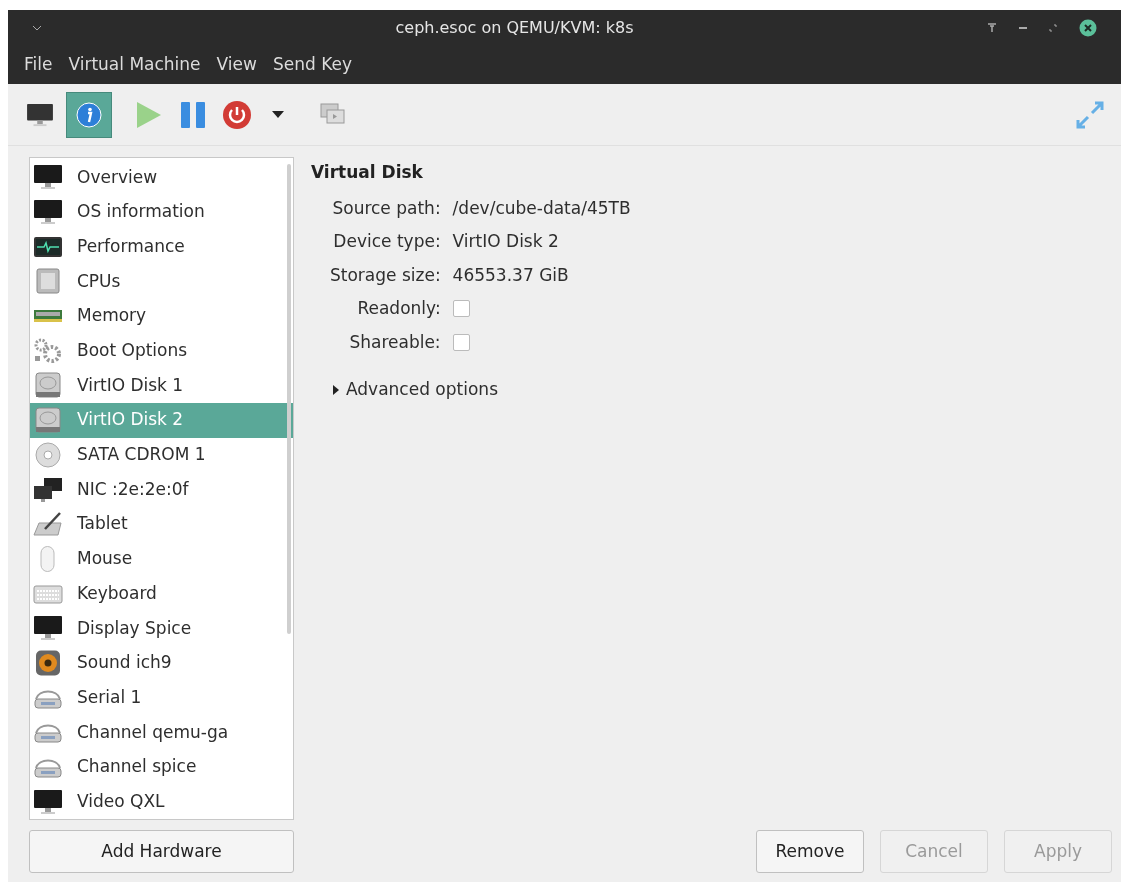 The image size is (1121, 882). What do you see at coordinates (161, 524) in the screenshot?
I see `hardware-list-item: Tablet` at bounding box center [161, 524].